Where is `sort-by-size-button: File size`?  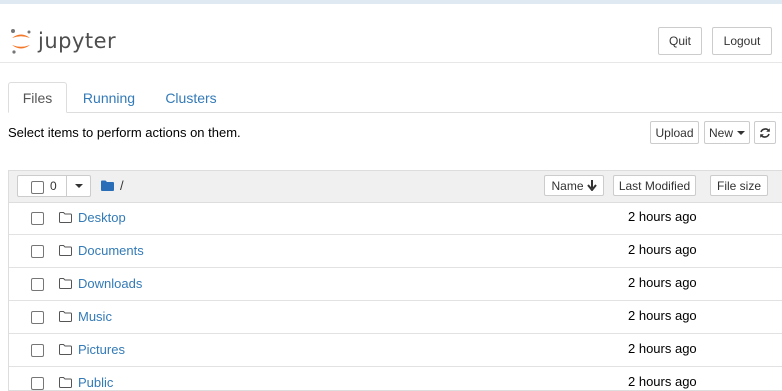
sort-by-size-button: File size is located at coordinates (739, 185).